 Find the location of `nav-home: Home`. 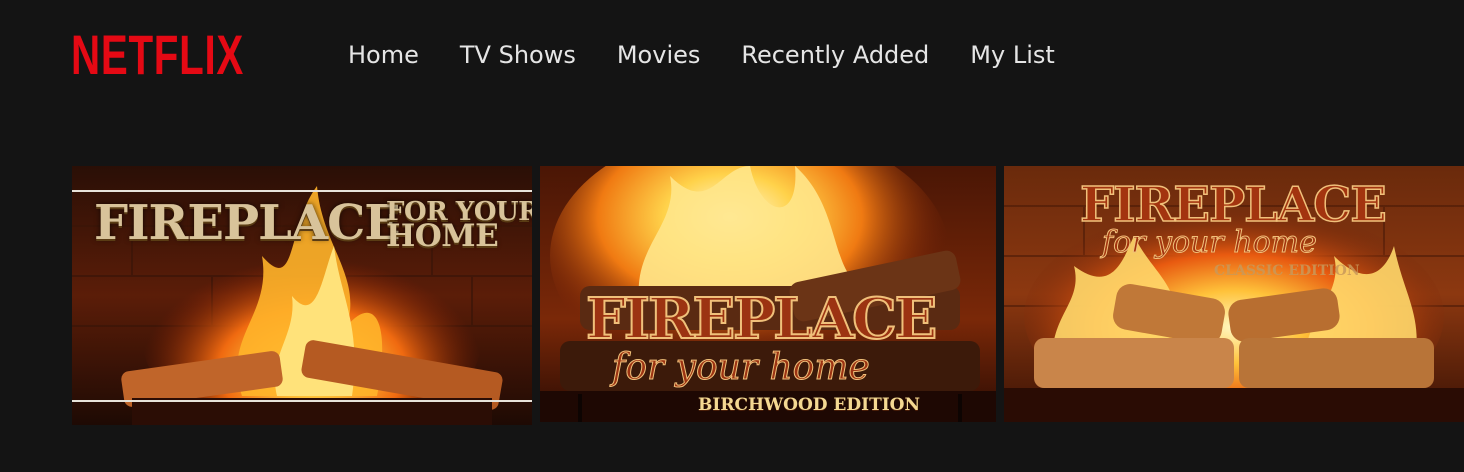

nav-home: Home is located at coordinates (383, 55).